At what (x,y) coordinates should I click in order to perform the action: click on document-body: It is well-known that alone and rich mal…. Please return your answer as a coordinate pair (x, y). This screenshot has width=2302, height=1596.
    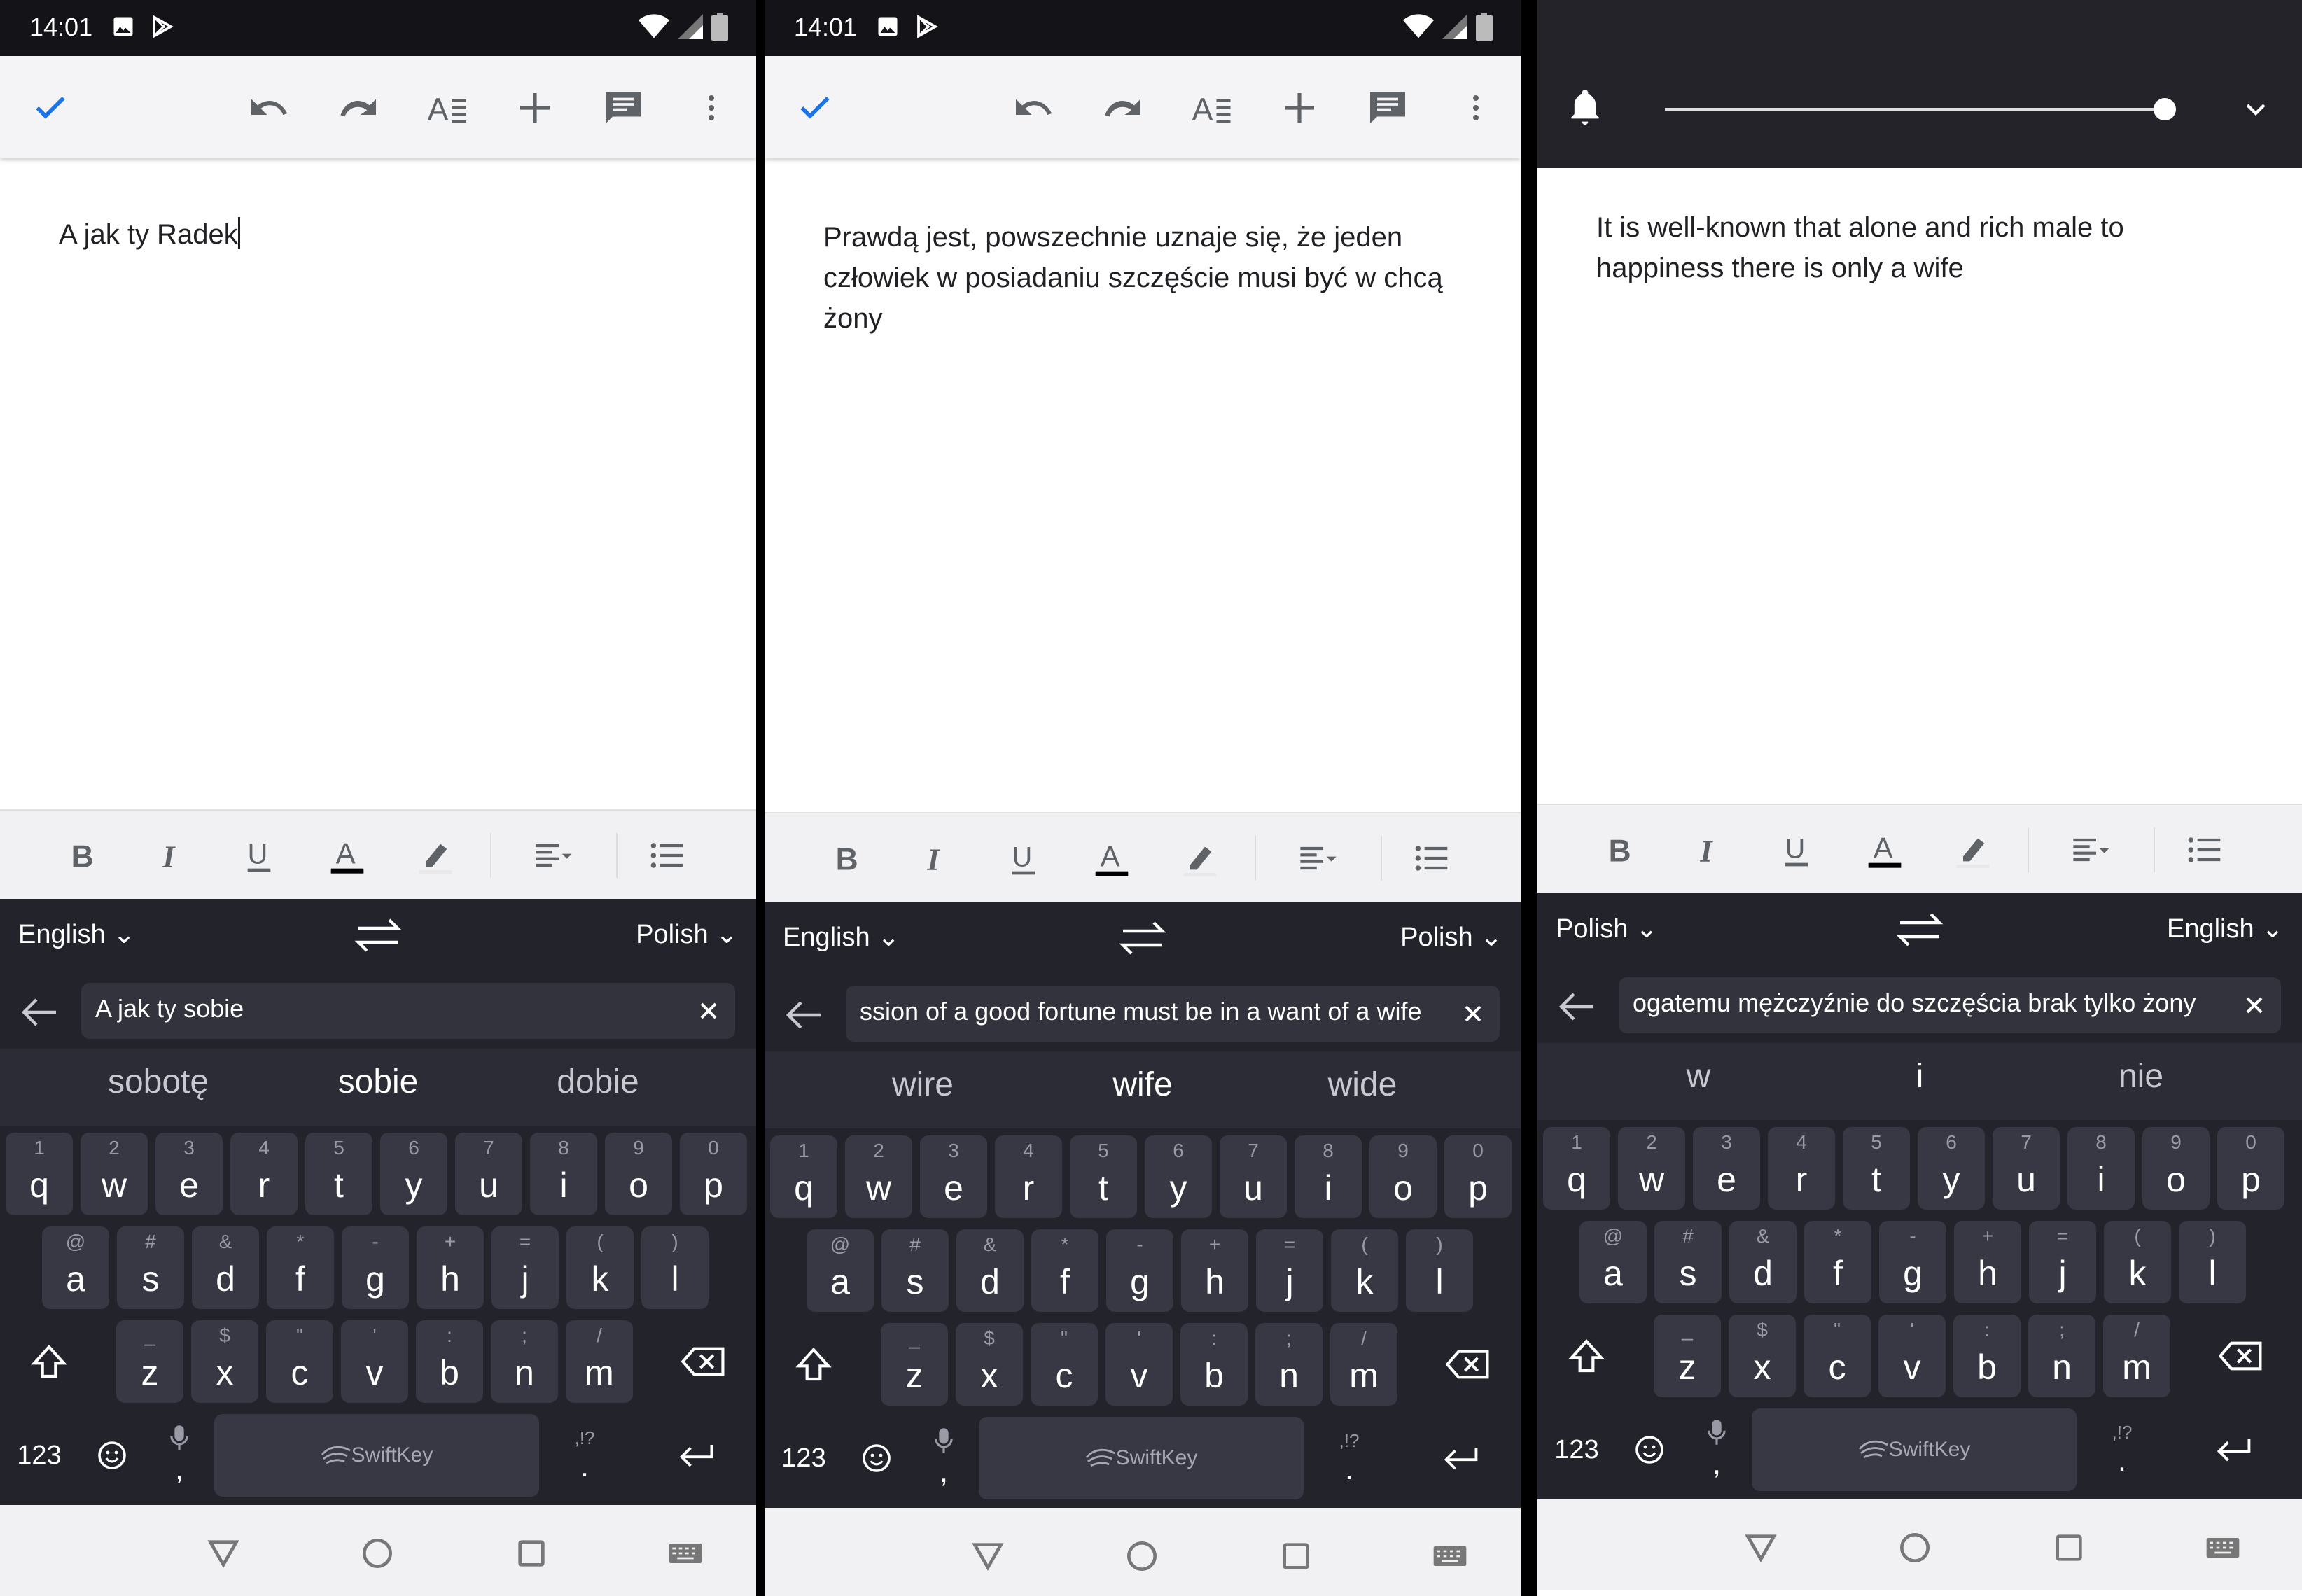
    Looking at the image, I should click on (1919, 247).